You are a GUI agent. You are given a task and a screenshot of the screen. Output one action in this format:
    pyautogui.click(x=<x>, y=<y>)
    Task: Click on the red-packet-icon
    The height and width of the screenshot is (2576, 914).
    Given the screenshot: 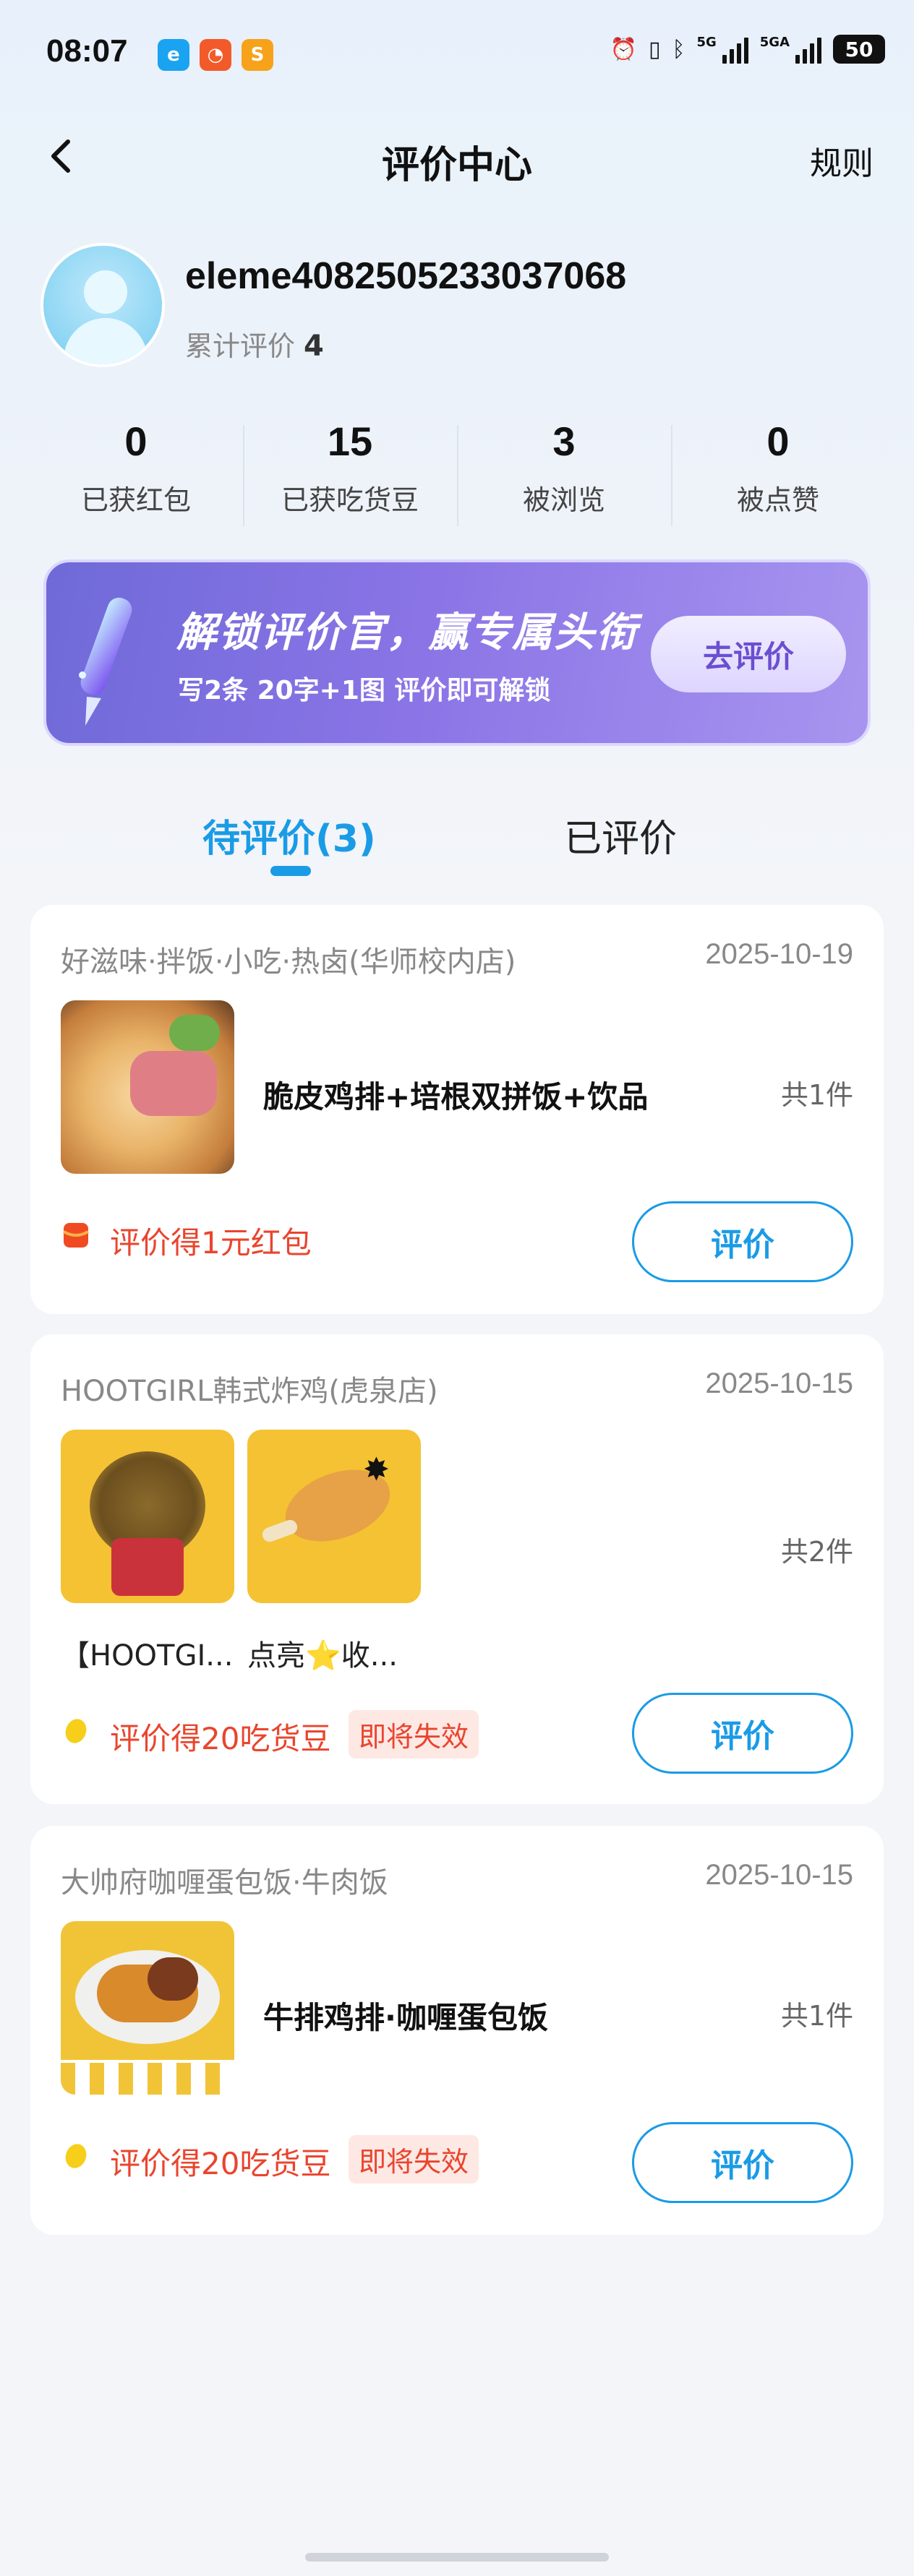 What is the action you would take?
    pyautogui.click(x=76, y=1236)
    